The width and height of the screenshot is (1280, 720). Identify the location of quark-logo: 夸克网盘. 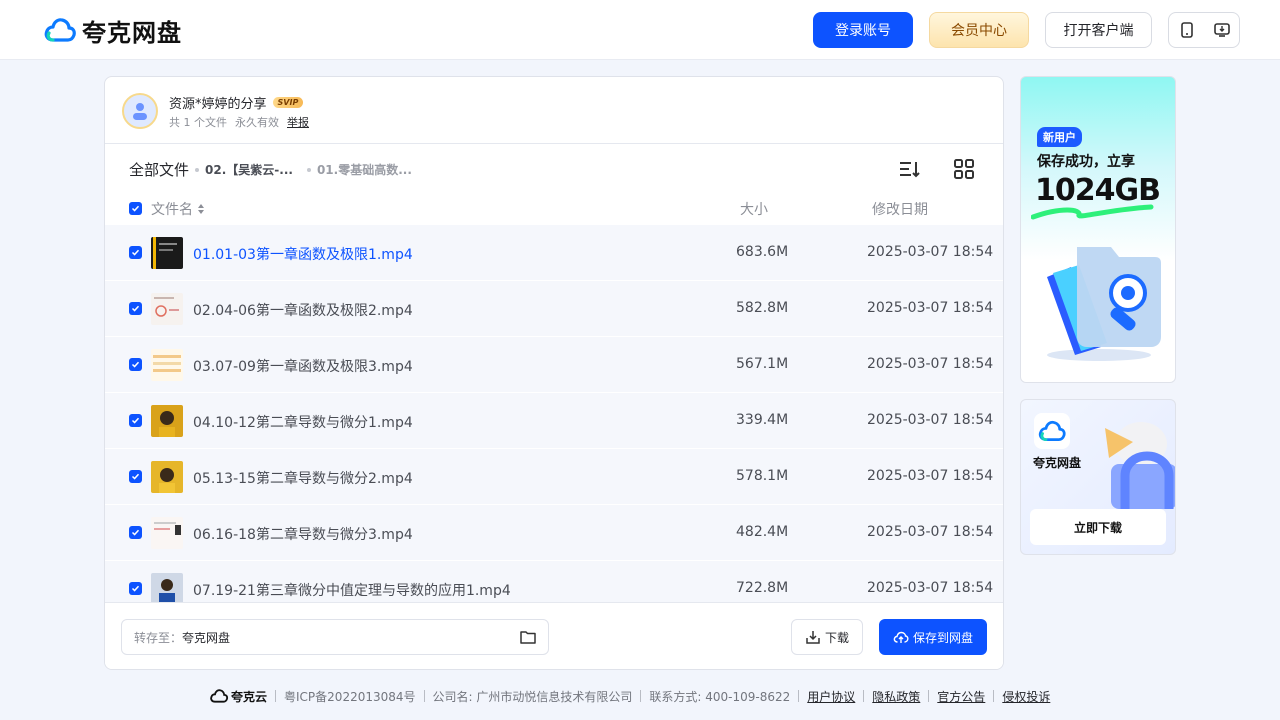
(113, 30).